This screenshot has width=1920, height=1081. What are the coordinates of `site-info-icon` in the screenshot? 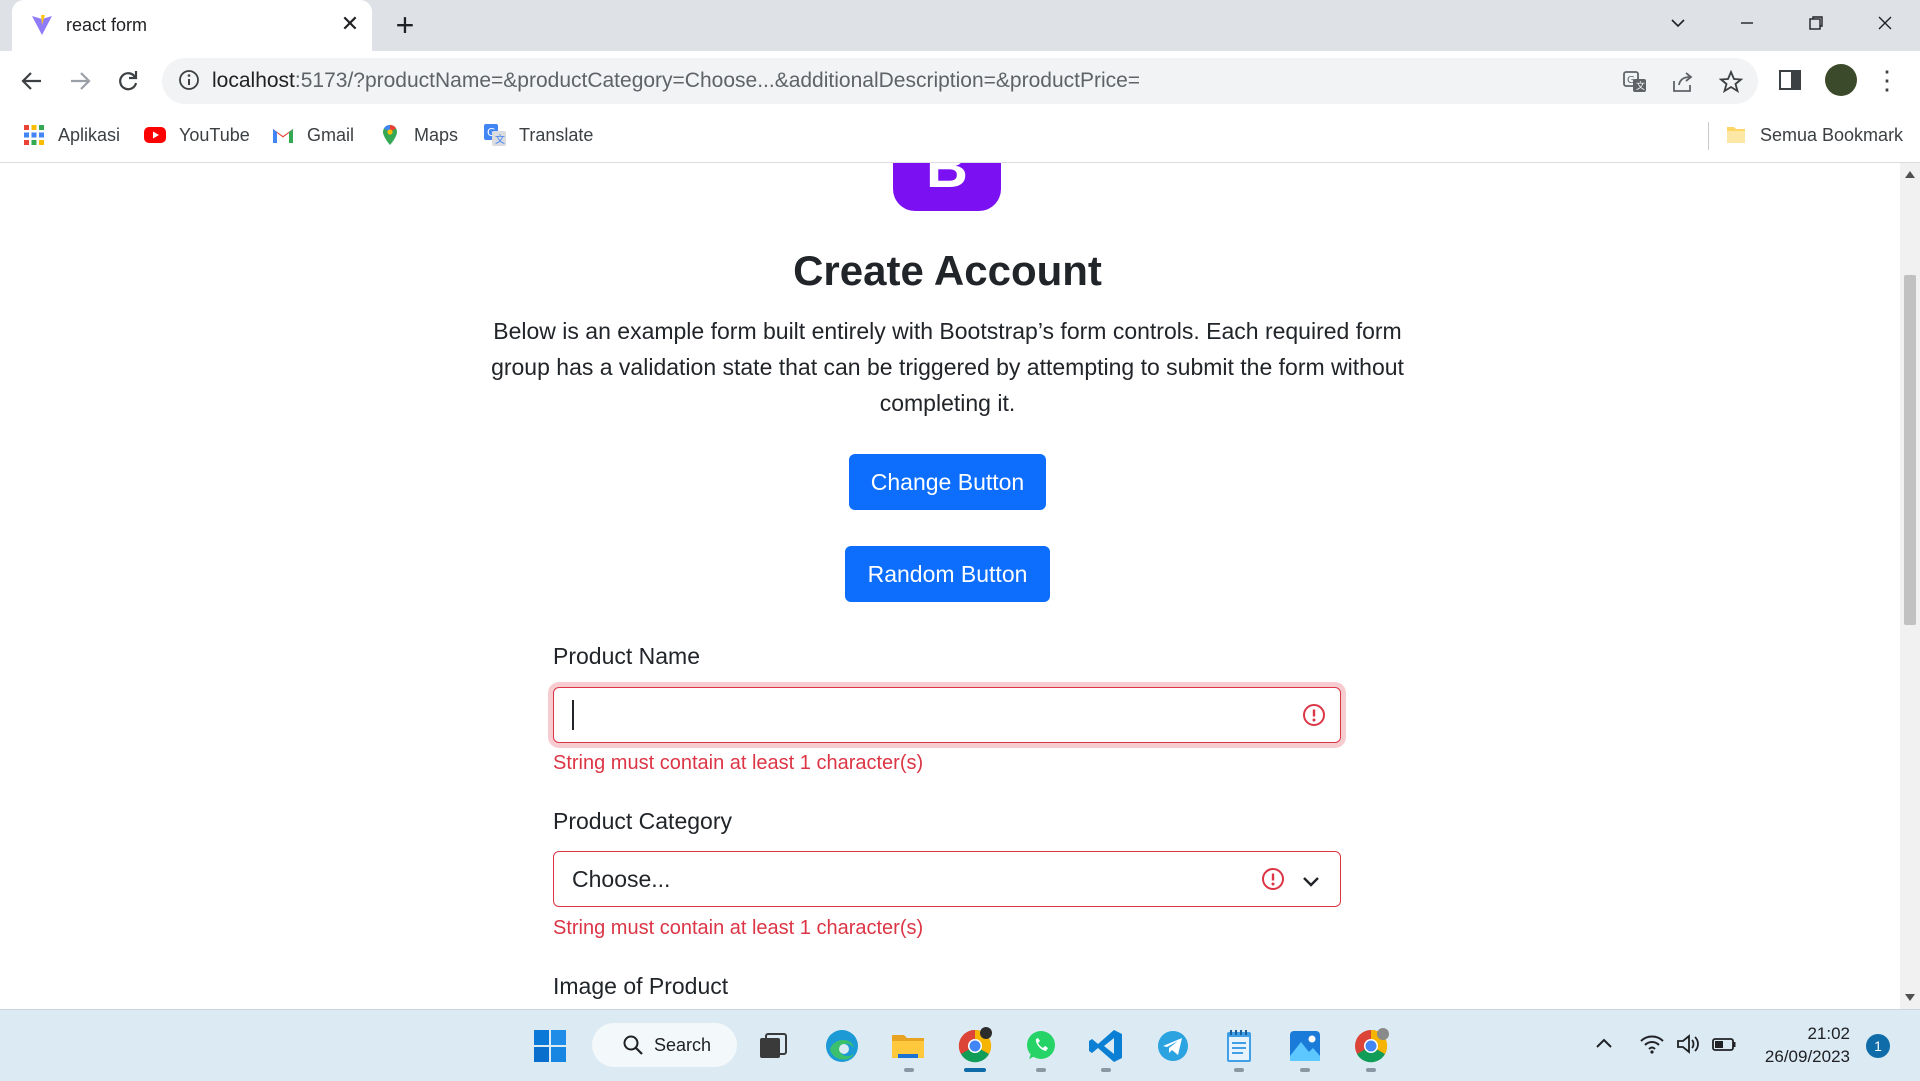 It's located at (189, 80).